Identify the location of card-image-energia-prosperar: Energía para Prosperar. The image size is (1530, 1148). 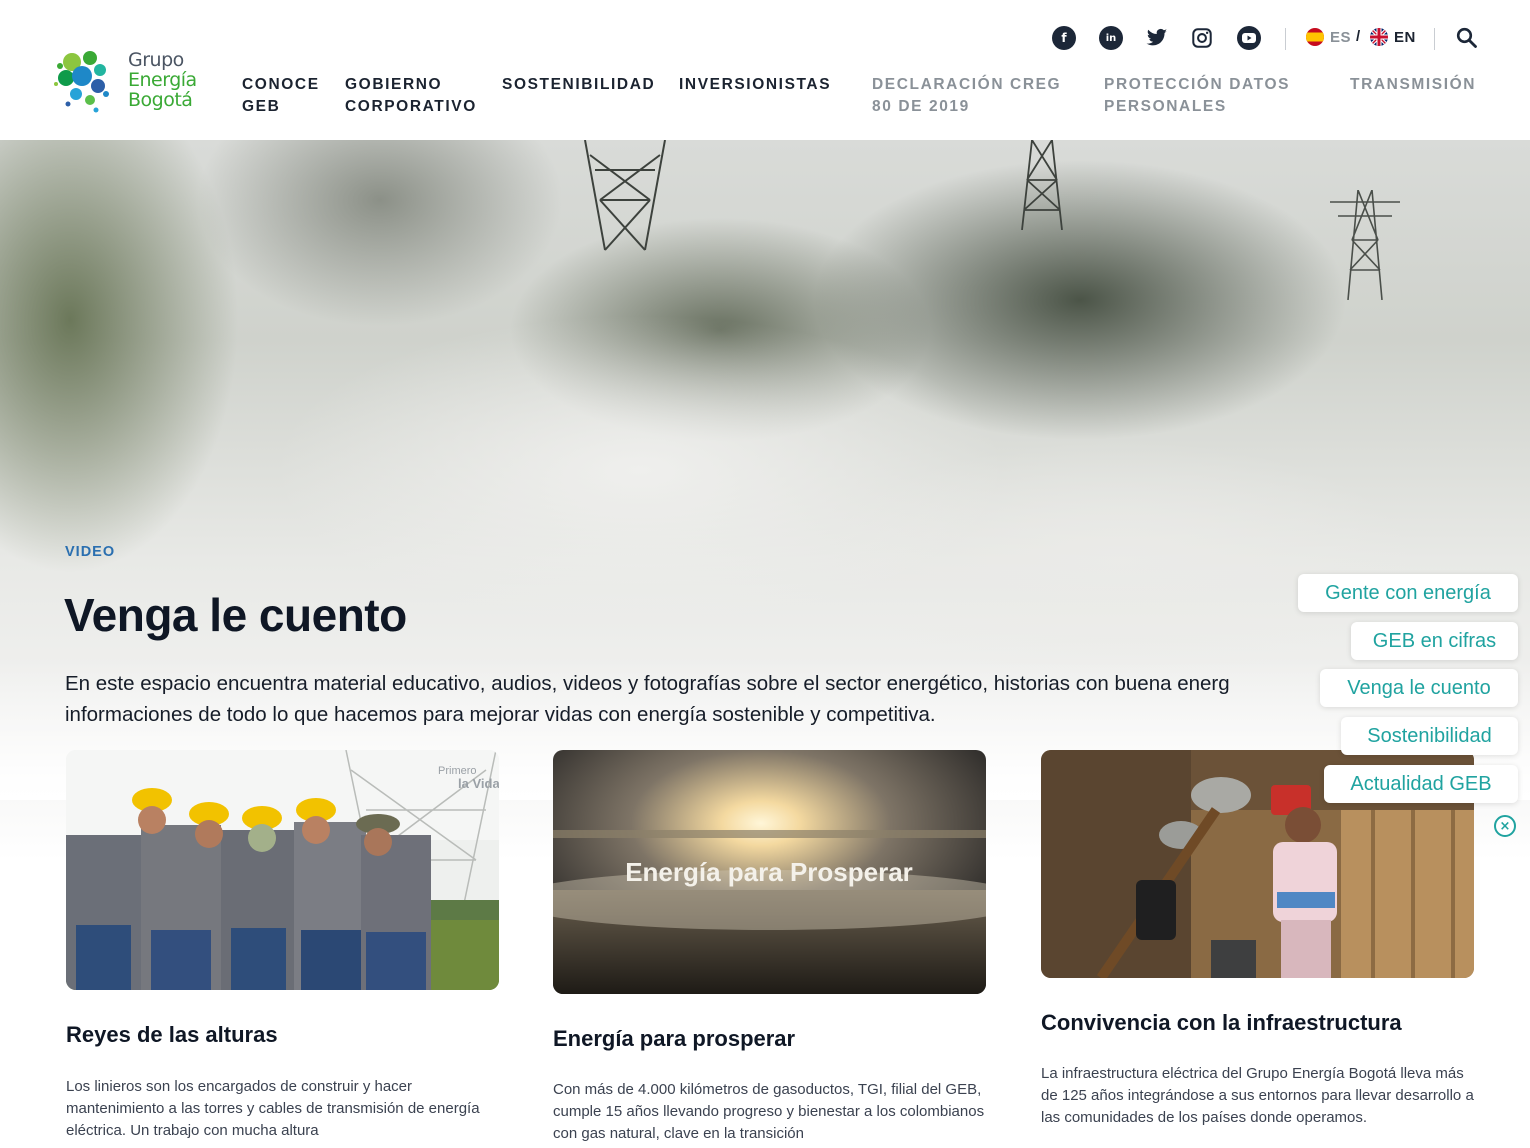
(769, 872).